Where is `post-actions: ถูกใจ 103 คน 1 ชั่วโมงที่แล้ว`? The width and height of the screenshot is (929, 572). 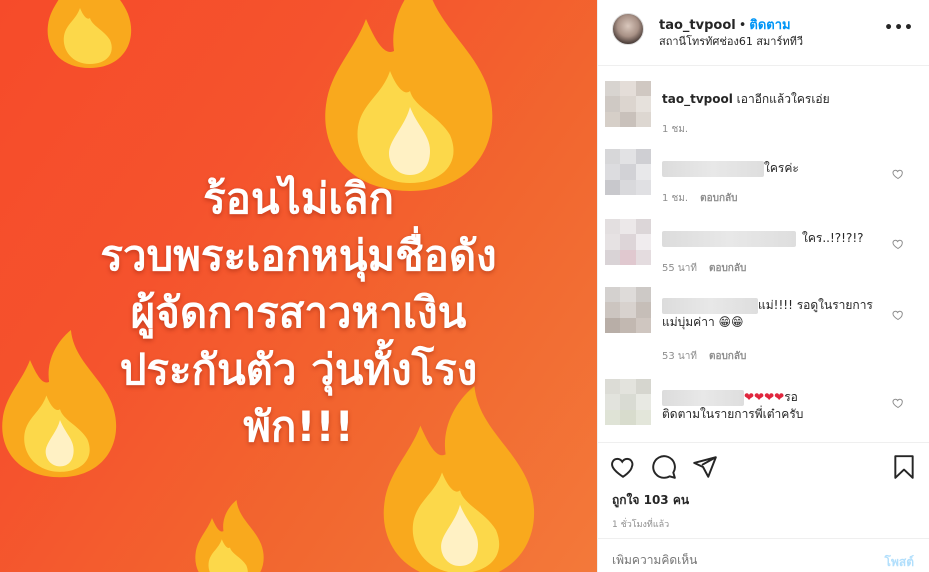
post-actions: ถูกใจ 103 คน 1 ชั่วโมงที่แล้ว is located at coordinates (763, 490).